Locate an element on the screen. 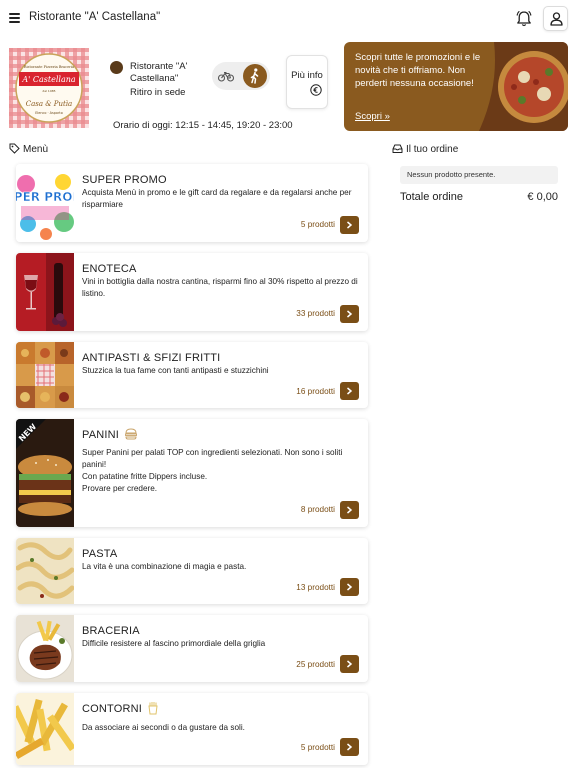 The width and height of the screenshot is (576, 768). category-title: BRACERIA is located at coordinates (111, 631).